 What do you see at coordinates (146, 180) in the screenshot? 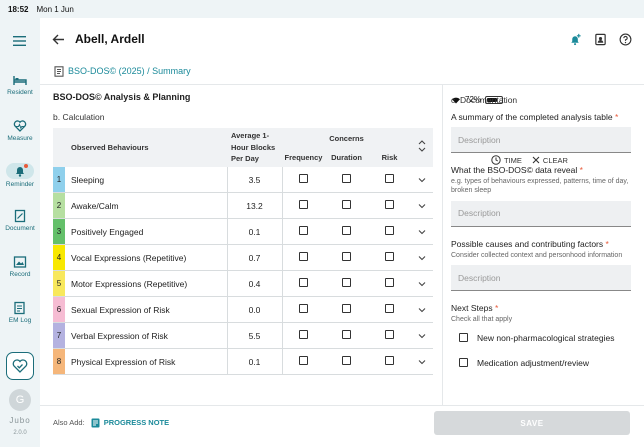
I see `behaviour-name: Sleeping` at bounding box center [146, 180].